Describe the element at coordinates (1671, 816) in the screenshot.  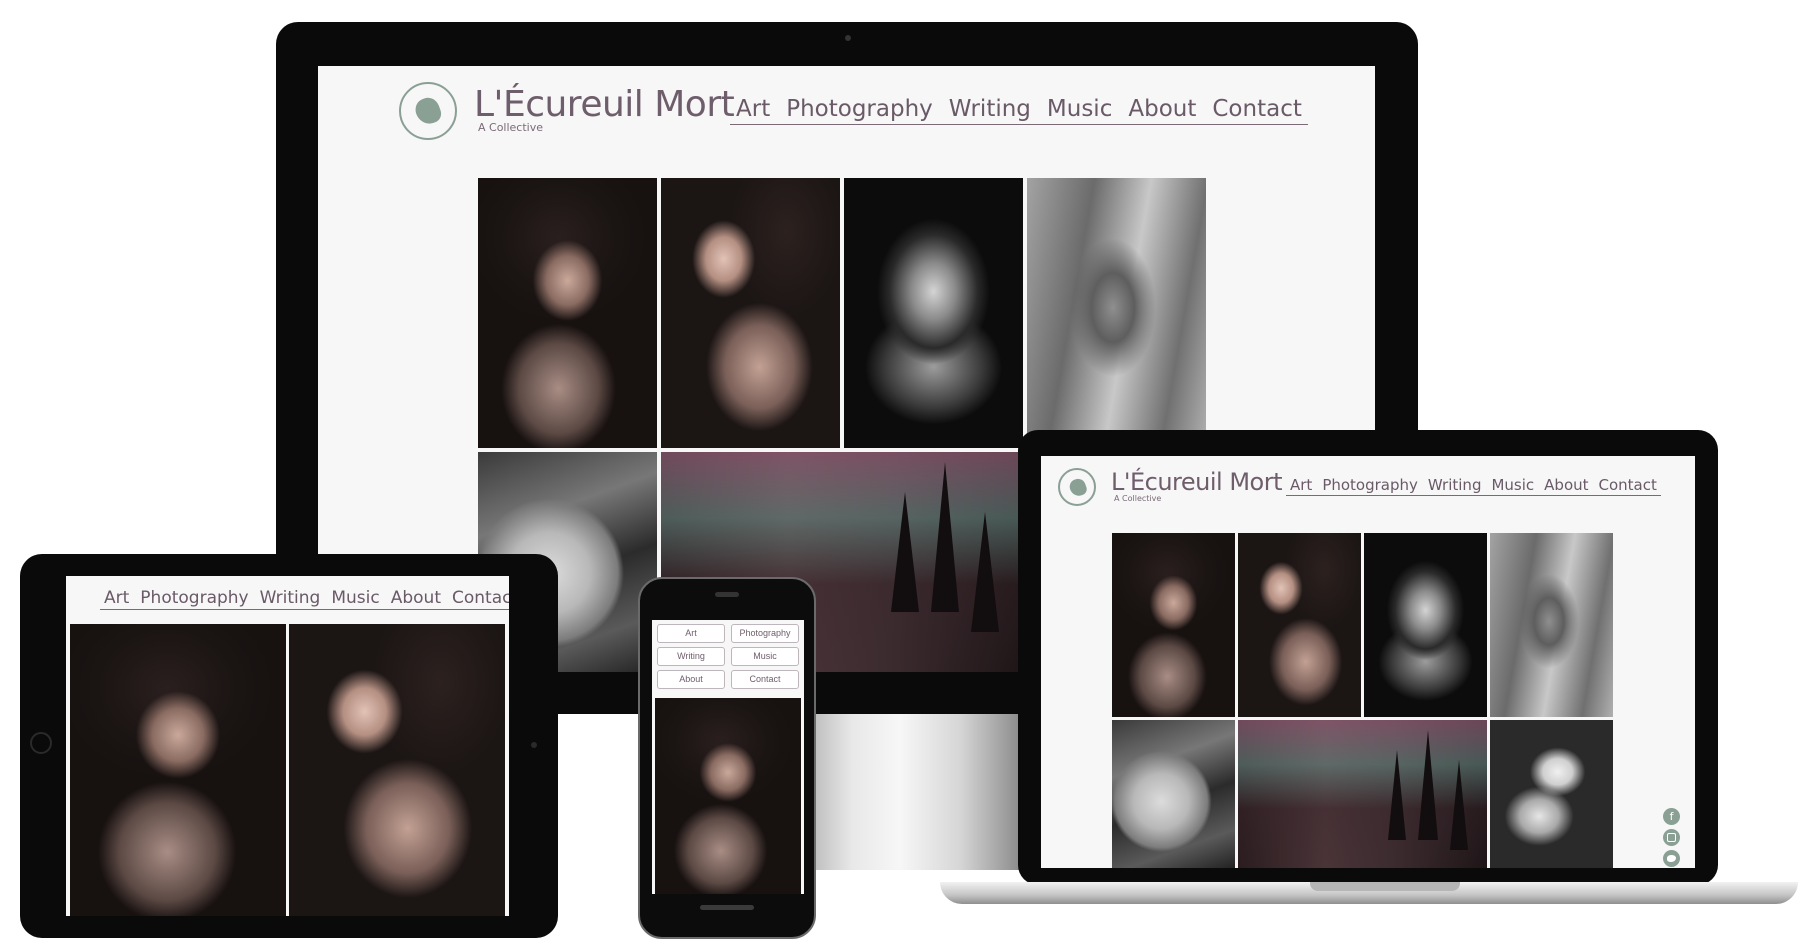
I see `facebook-icon: f` at that location.